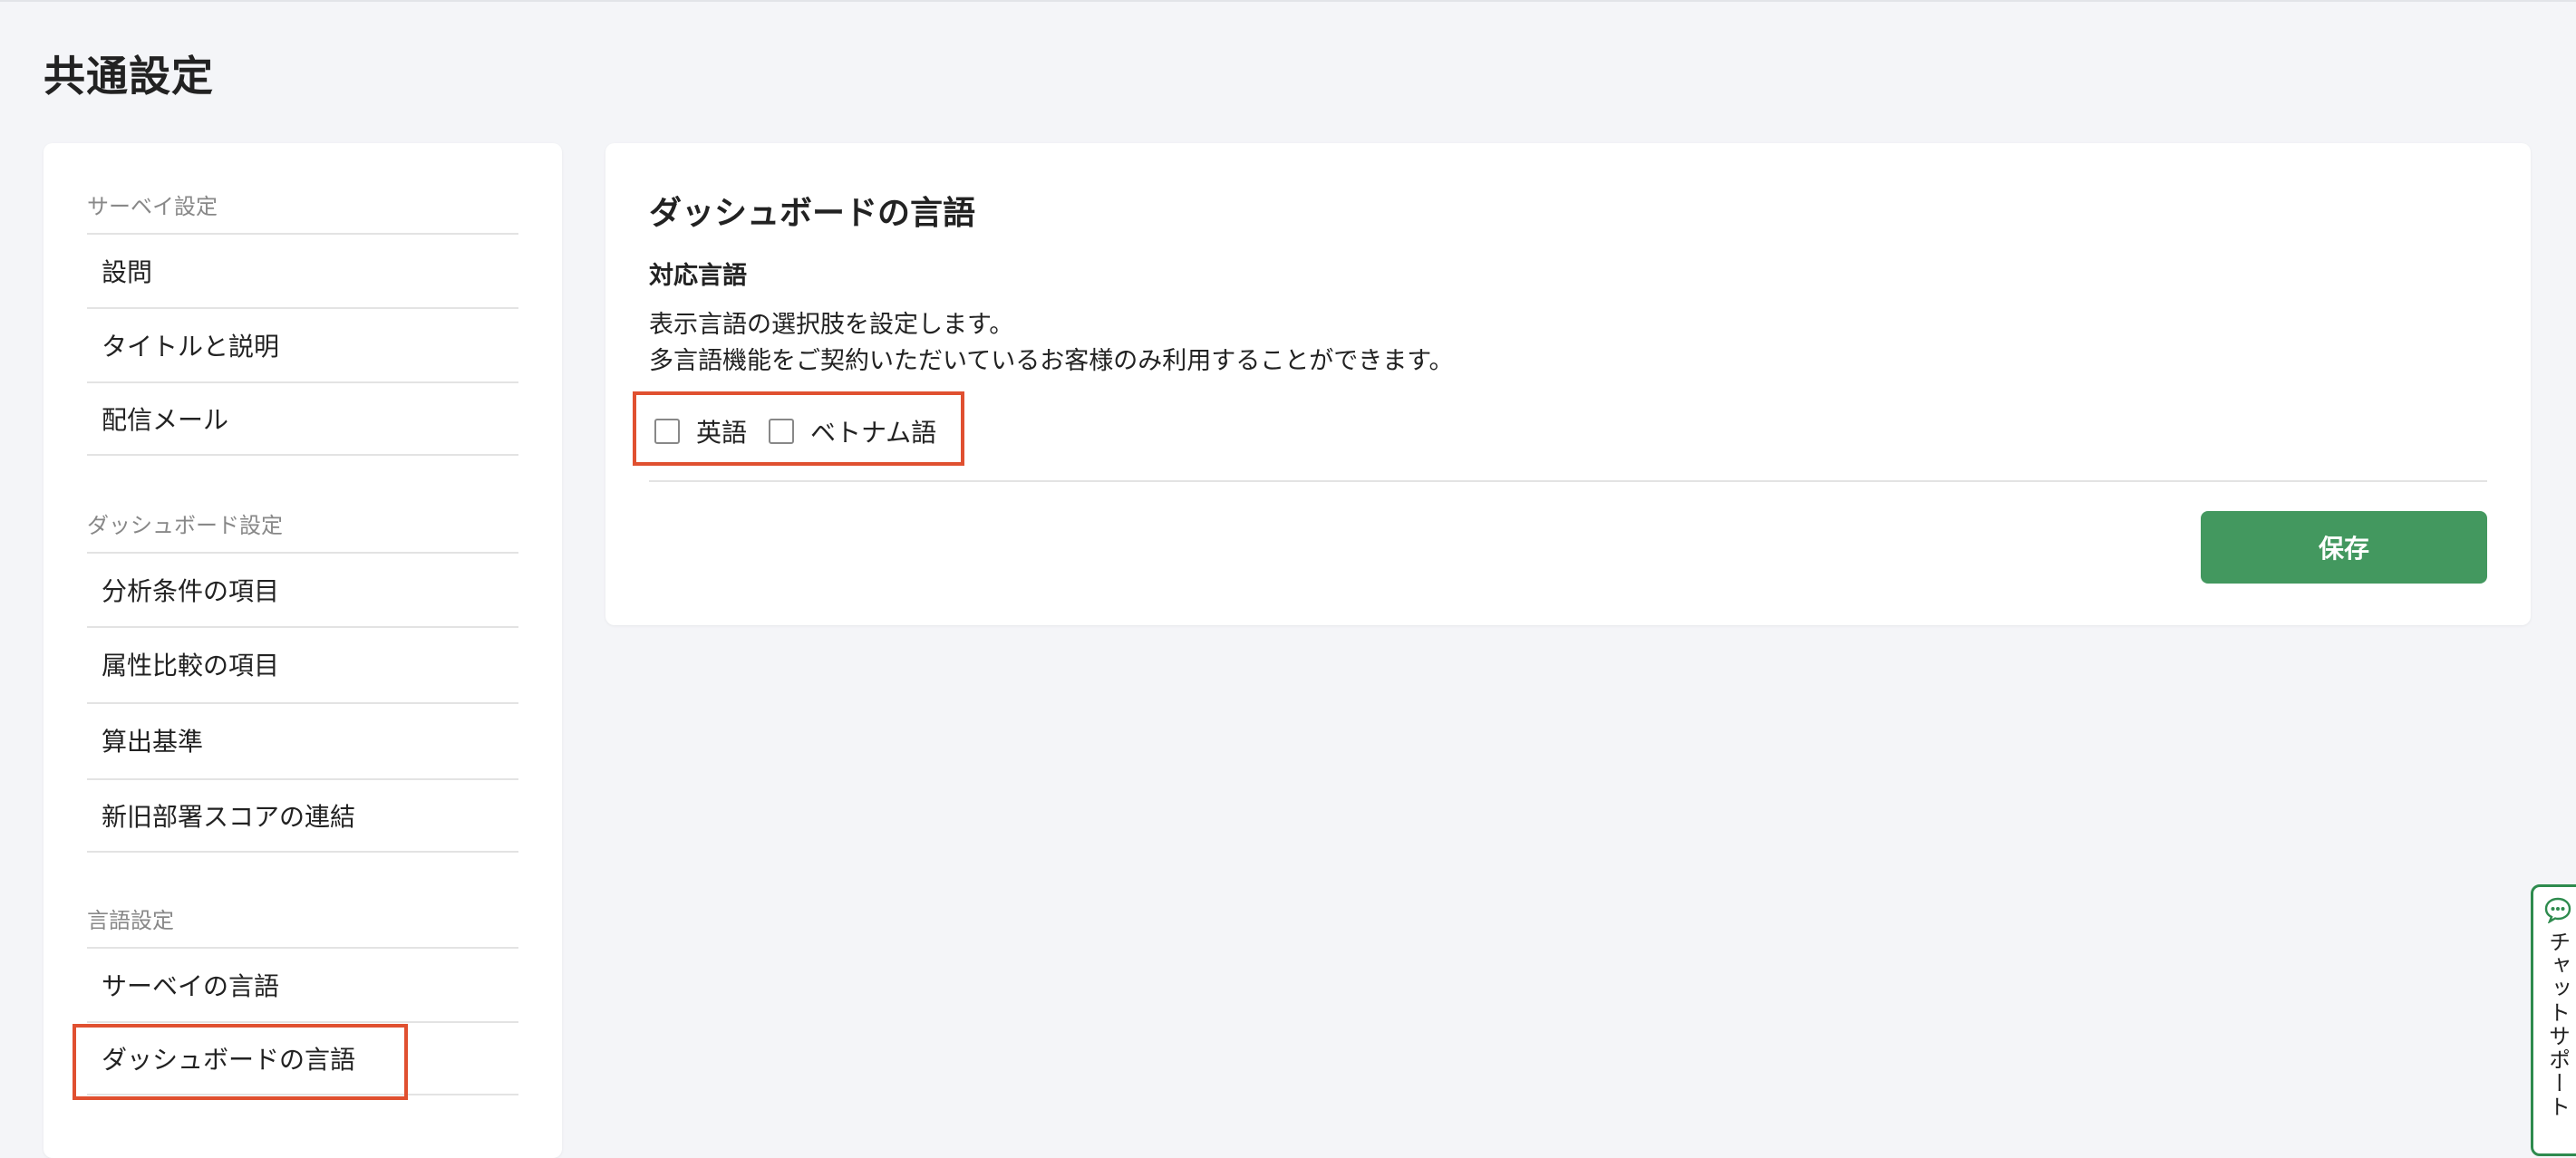 Image resolution: width=2576 pixels, height=1158 pixels. What do you see at coordinates (2344, 547) in the screenshot?
I see `save-button: 保存` at bounding box center [2344, 547].